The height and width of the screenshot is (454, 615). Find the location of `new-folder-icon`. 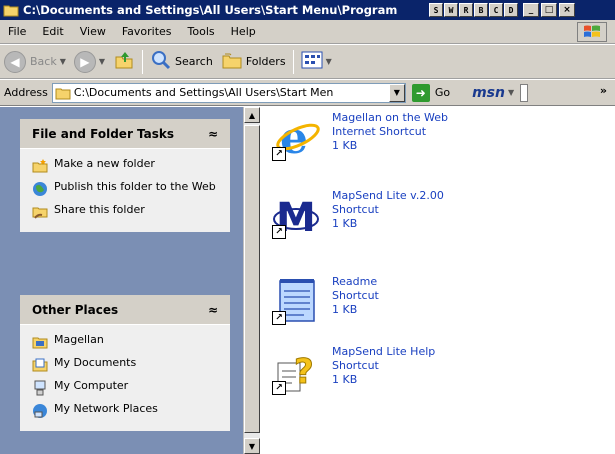

new-folder-icon is located at coordinates (40, 166).